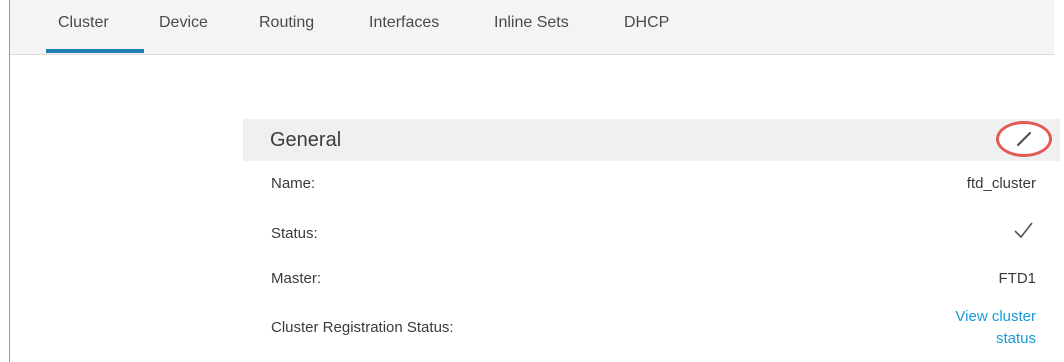 The width and height of the screenshot is (1064, 362). What do you see at coordinates (651, 140) in the screenshot?
I see `general-section-header: General` at bounding box center [651, 140].